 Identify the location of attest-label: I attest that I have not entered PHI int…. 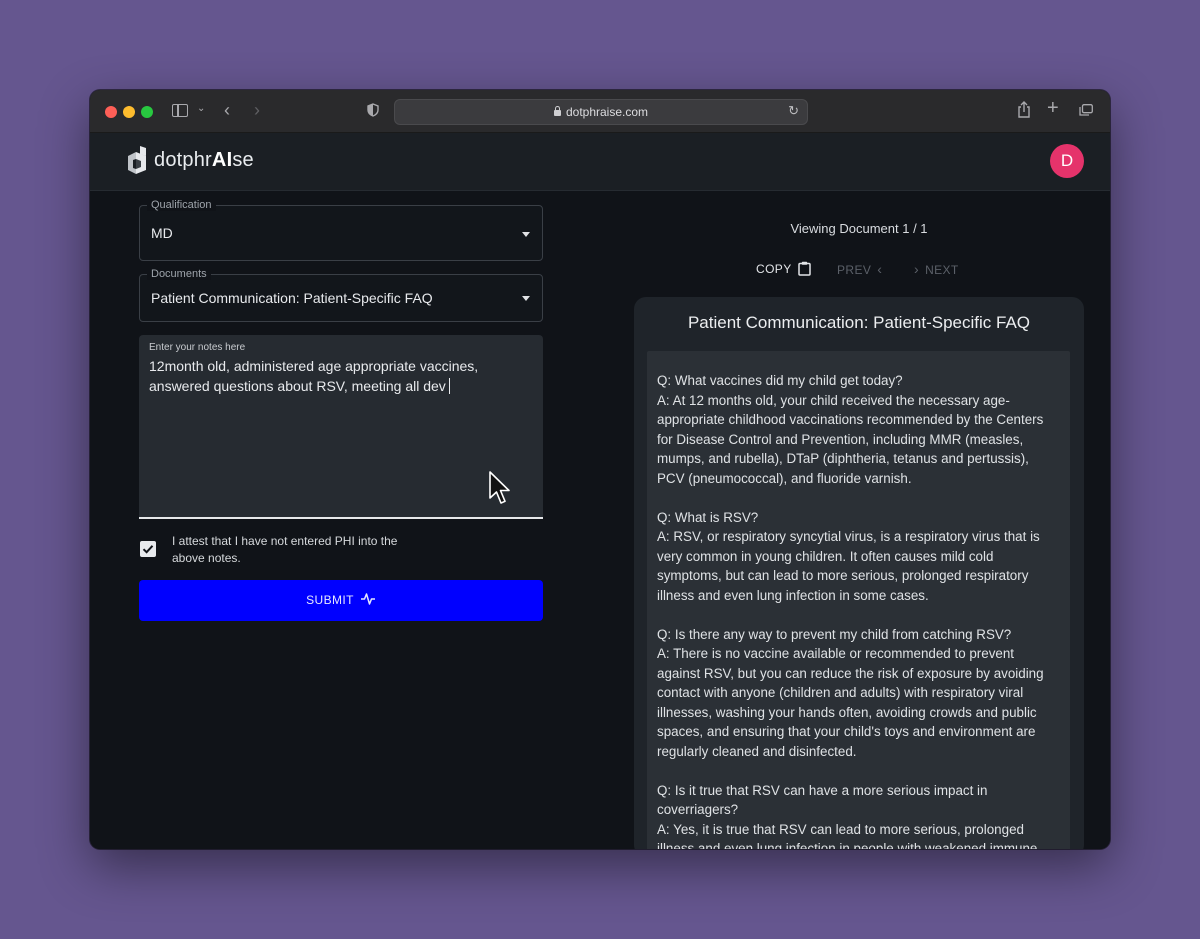
(285, 549).